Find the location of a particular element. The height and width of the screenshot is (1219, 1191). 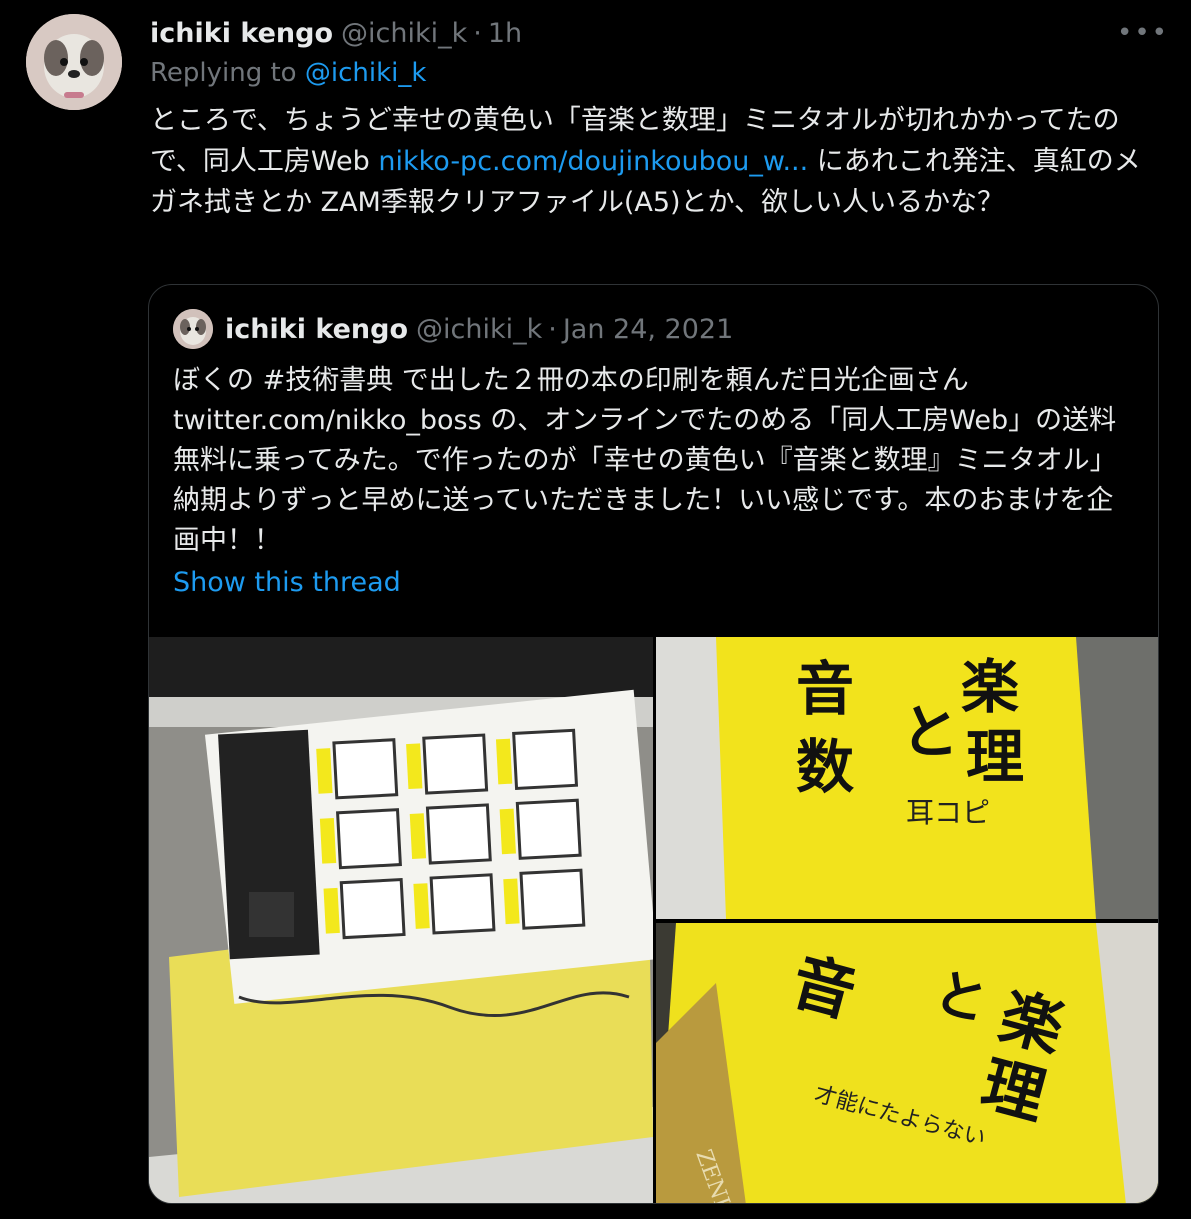

quoted-tweet-header: ichiki kengo @ichiki_k · Jan 24, 2021 is located at coordinates (453, 329).